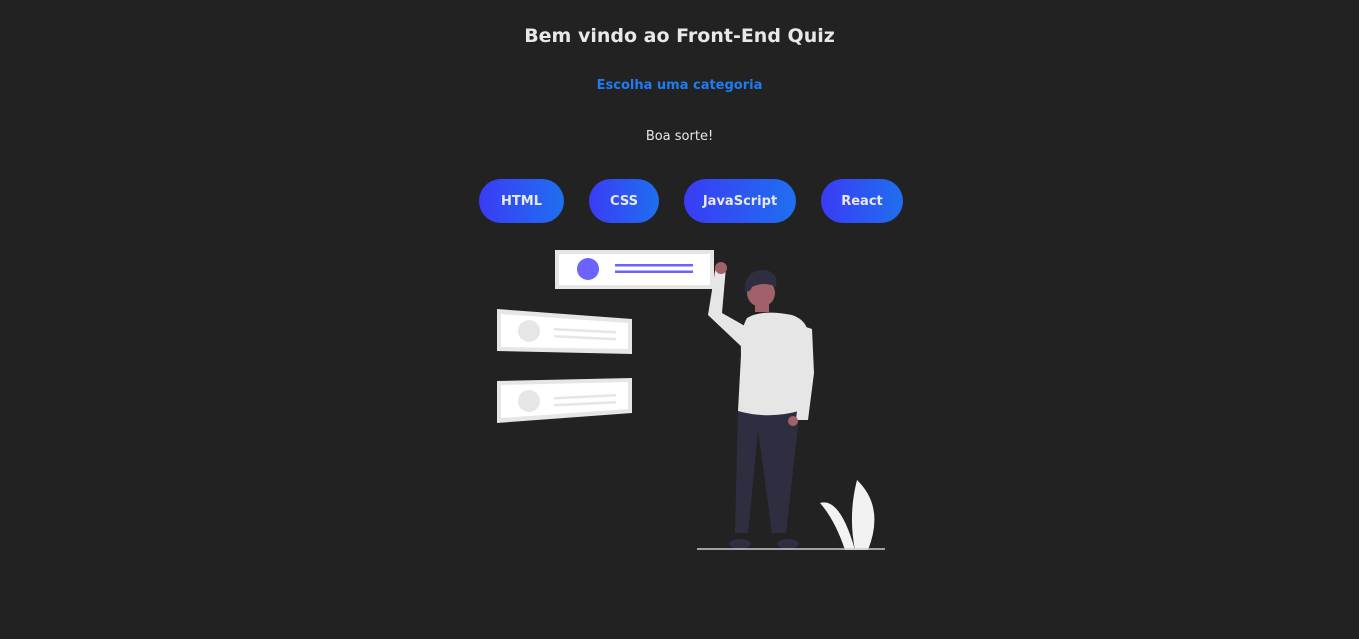 Image resolution: width=1359 pixels, height=639 pixels. Describe the element at coordinates (740, 201) in the screenshot. I see `category-button-javascript: JavaScript` at that location.